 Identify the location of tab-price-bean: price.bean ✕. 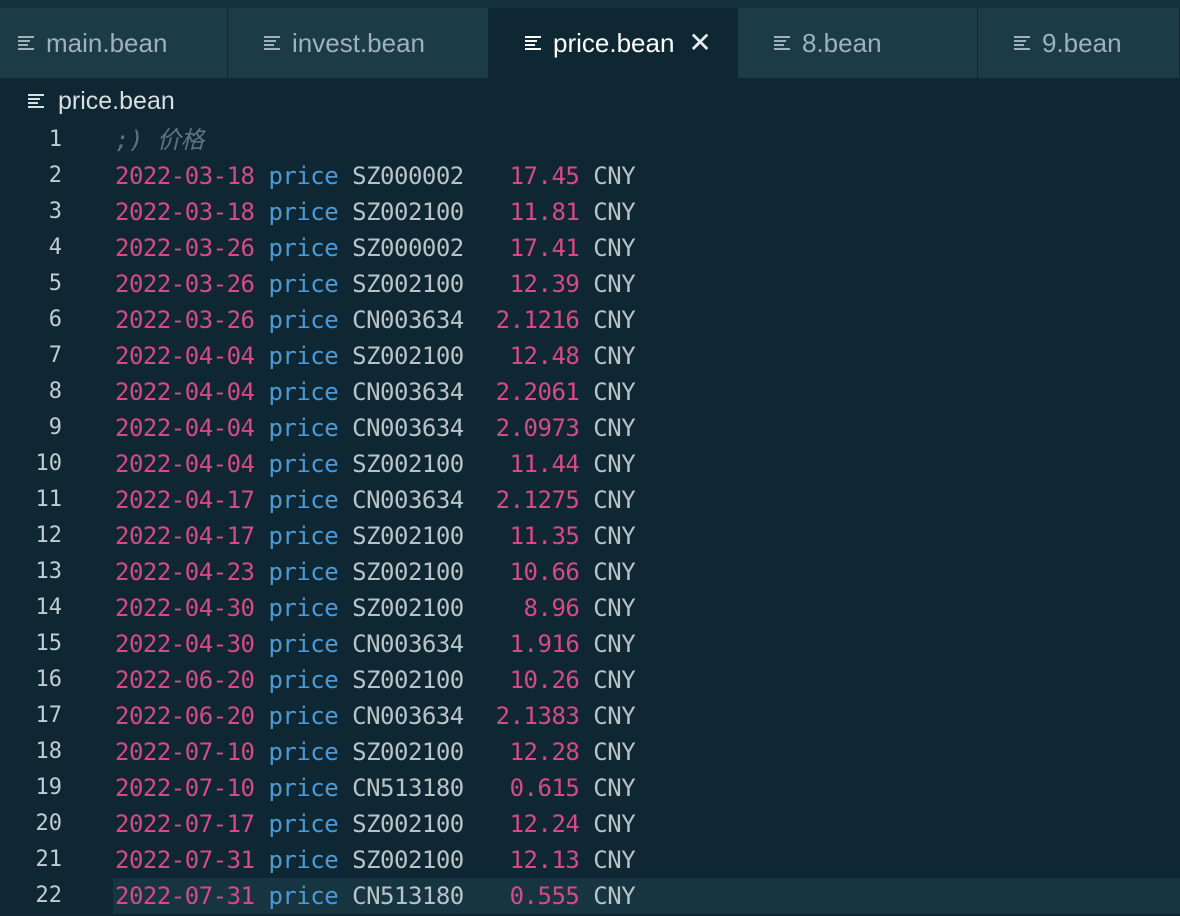
(613, 43).